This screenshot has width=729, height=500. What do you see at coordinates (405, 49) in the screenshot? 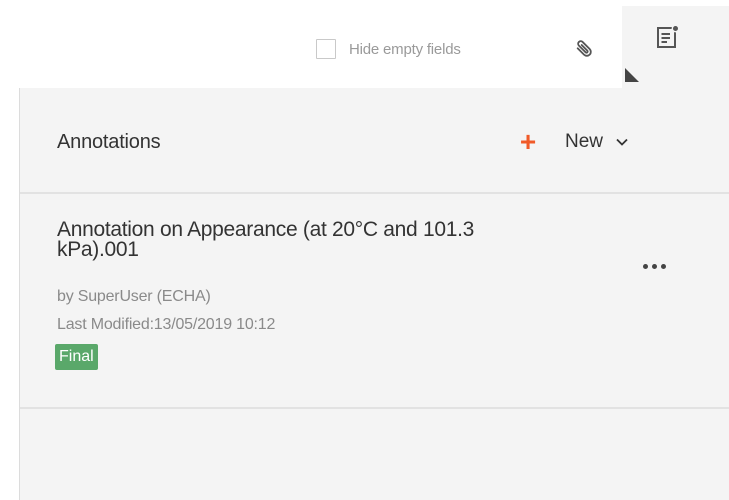
I see `hide-empty-fields-label: Hide empty fields` at bounding box center [405, 49].